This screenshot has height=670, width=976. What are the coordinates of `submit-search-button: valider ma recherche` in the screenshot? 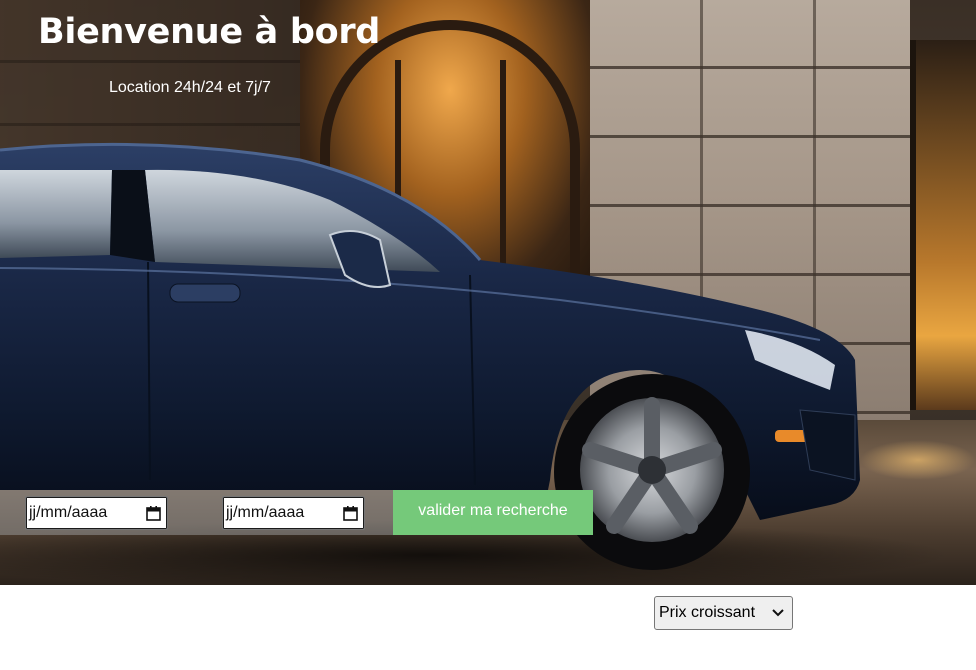 It's located at (493, 512).